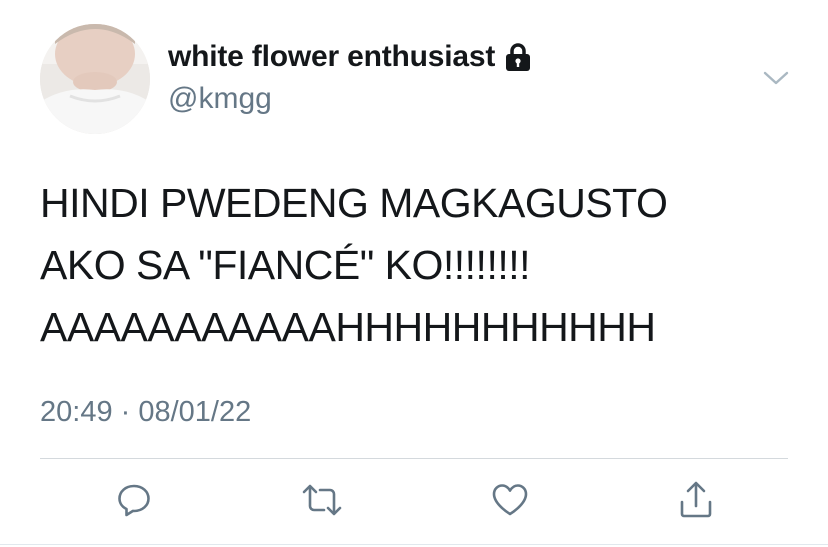 This screenshot has height=547, width=828. I want to click on retweet-button, so click(322, 500).